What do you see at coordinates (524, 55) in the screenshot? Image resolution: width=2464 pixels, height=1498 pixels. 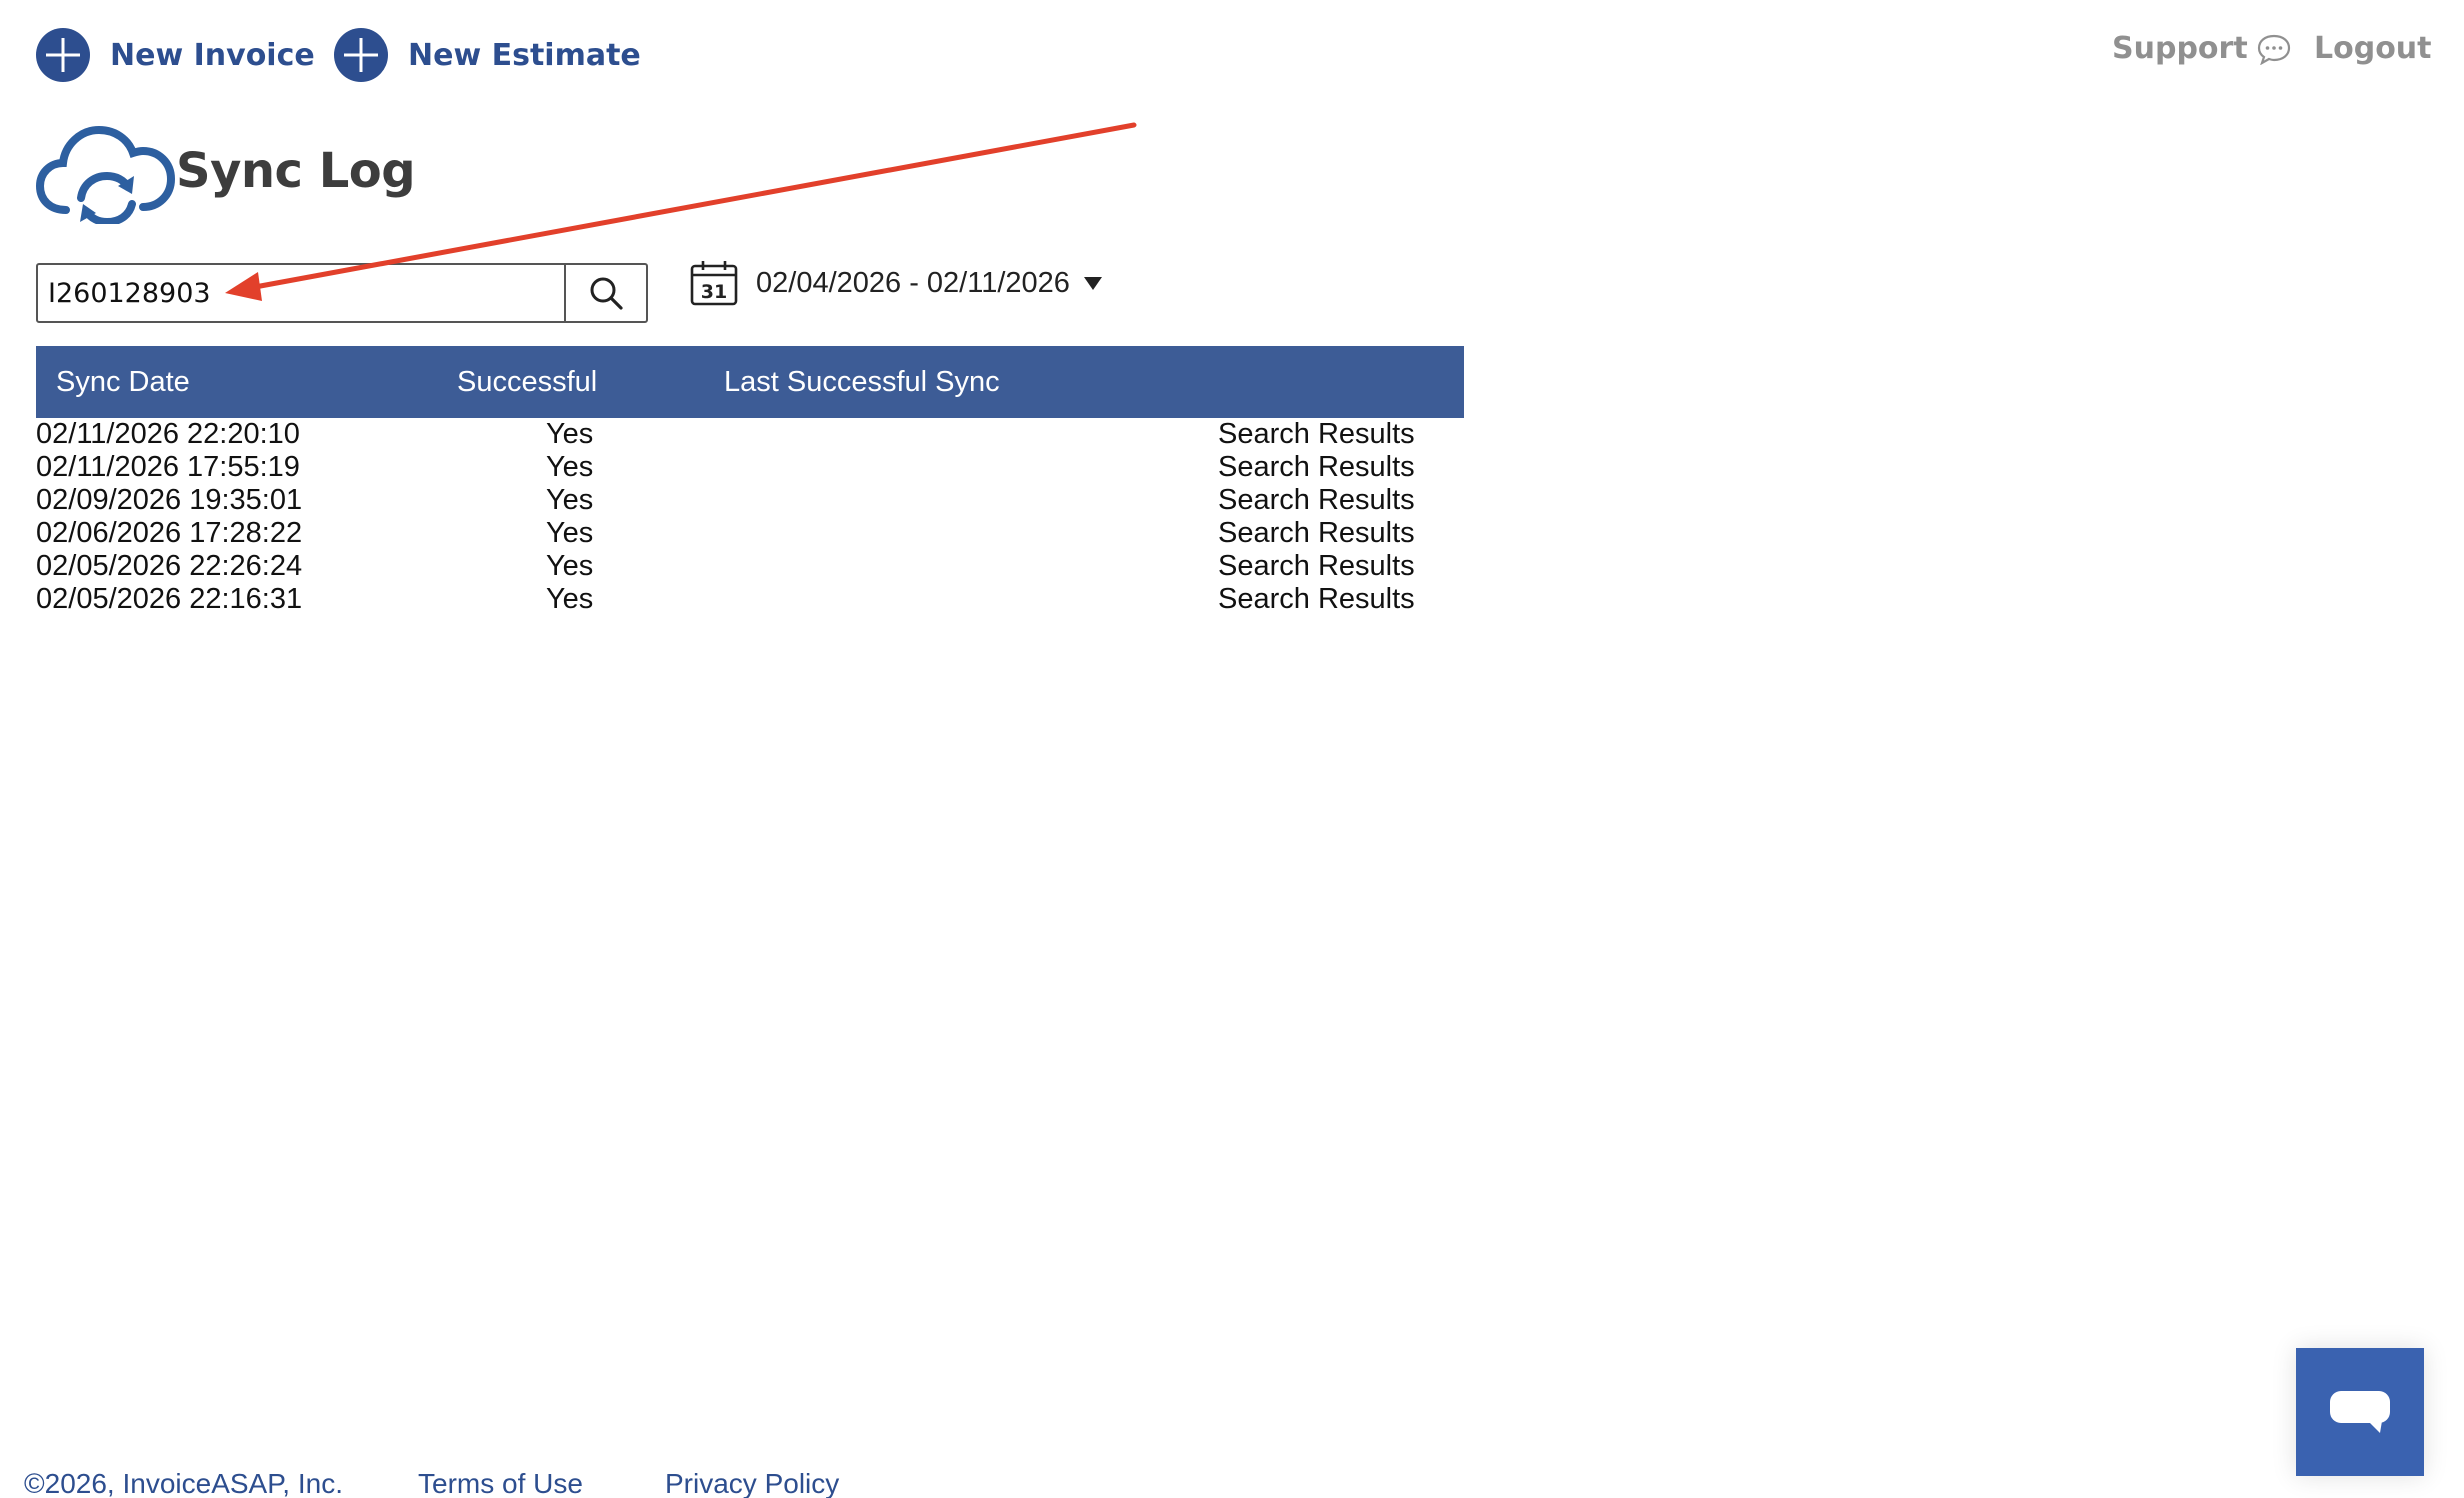 I see `new-estimate-label: New Estimate` at bounding box center [524, 55].